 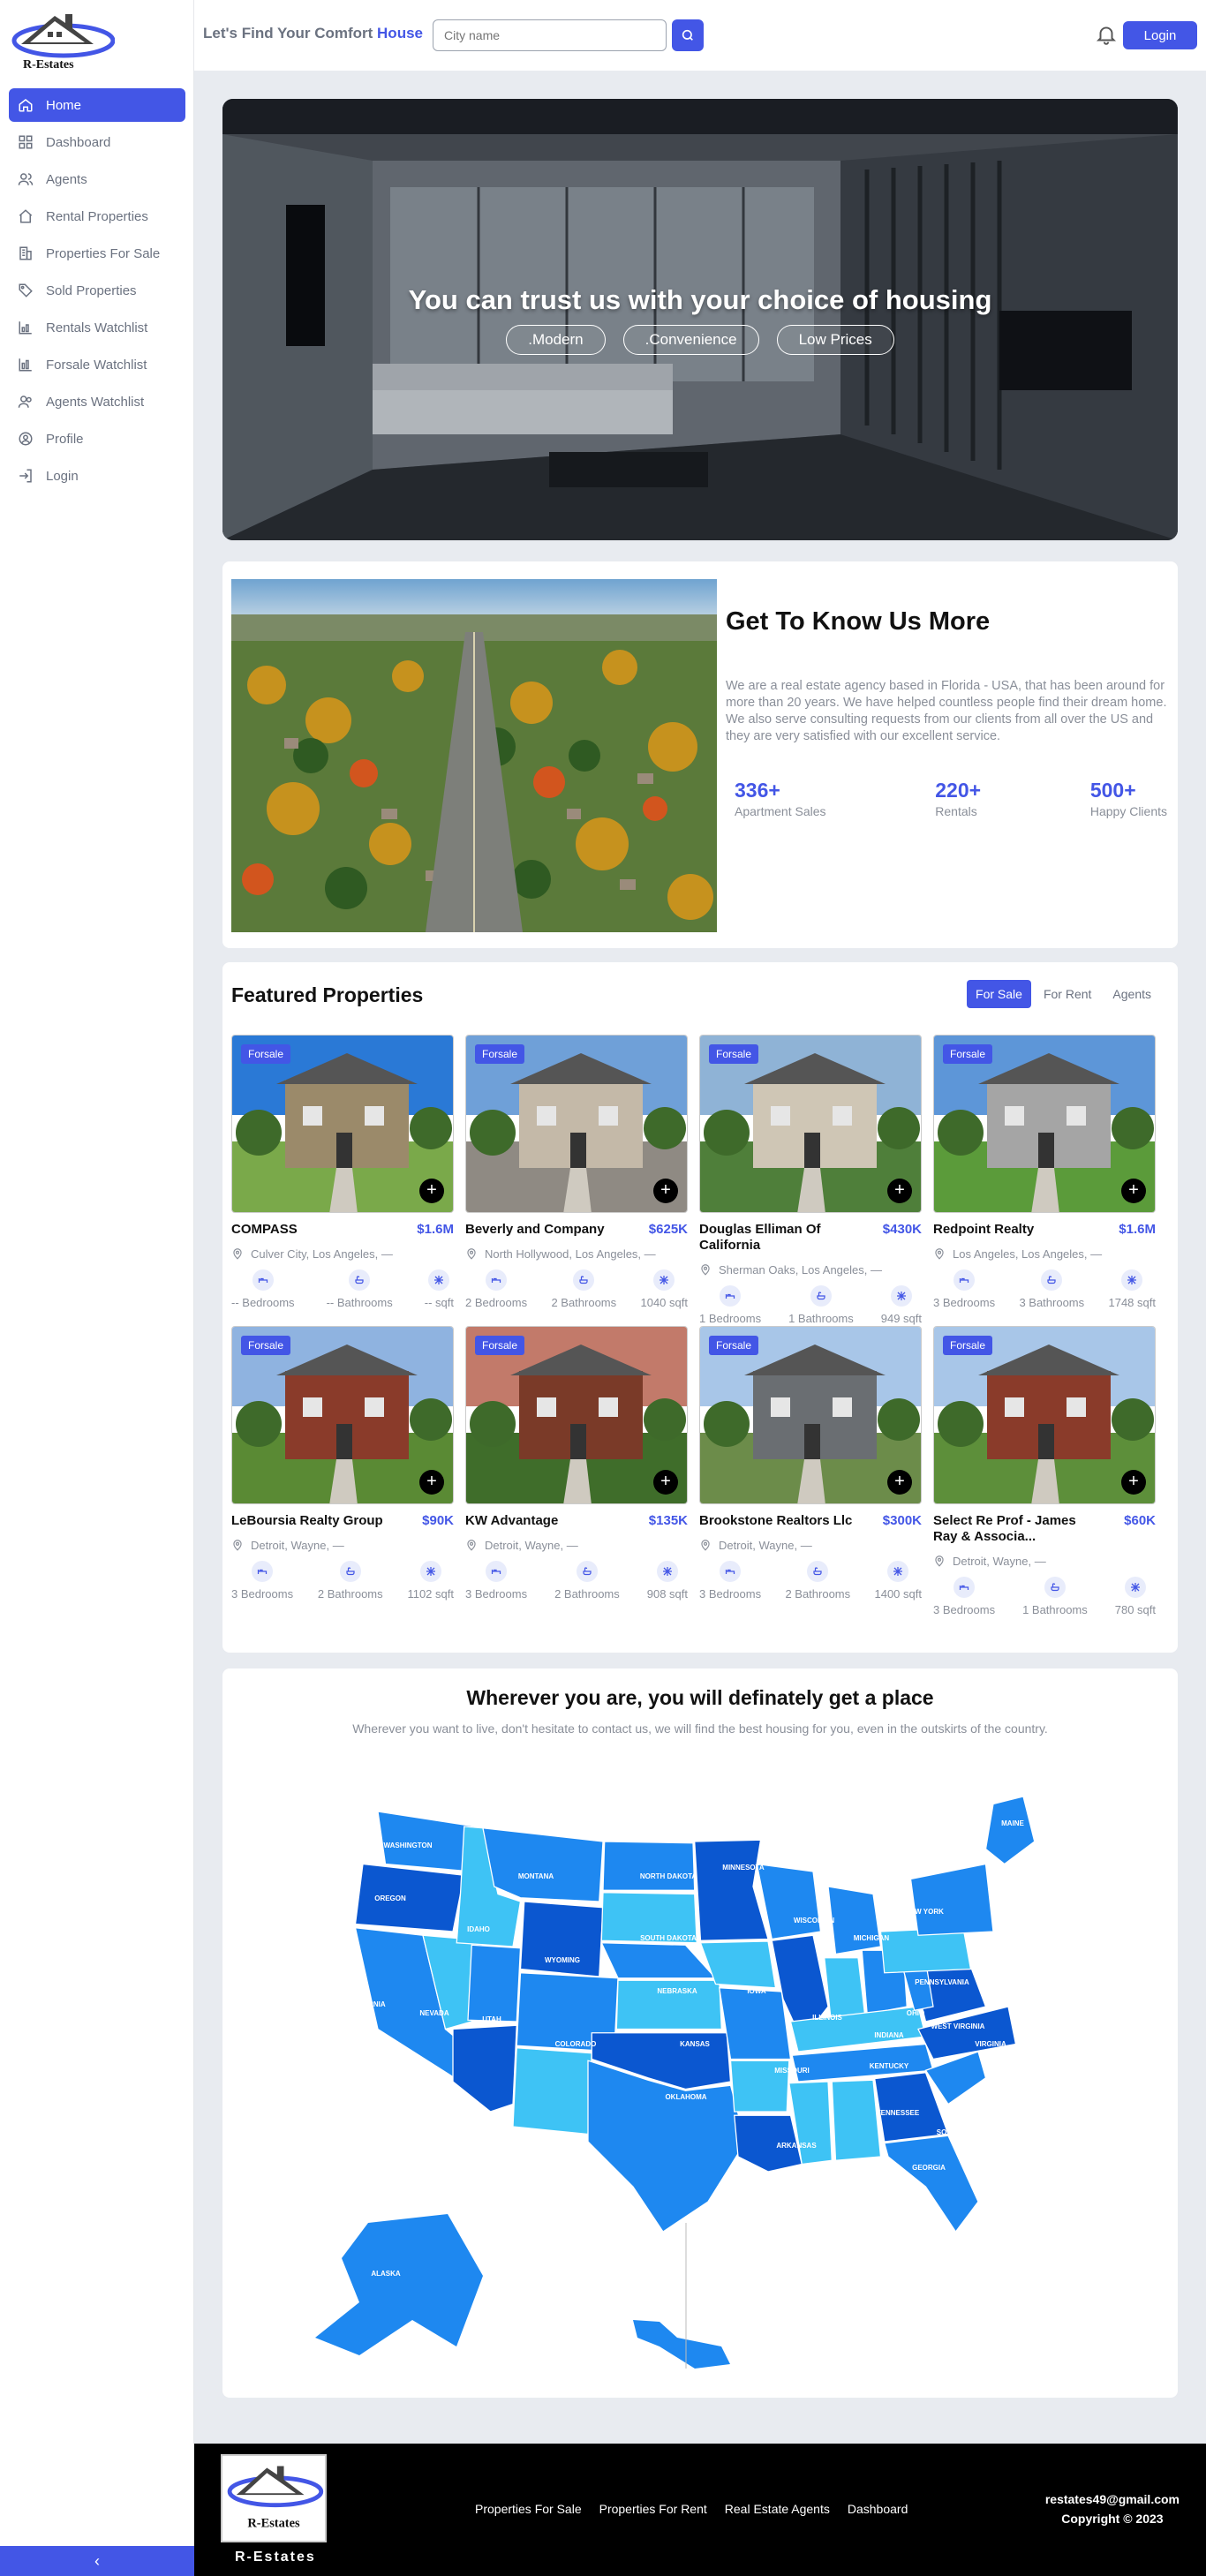 I want to click on bathrooms-value: 2 Bathrooms, so click(x=587, y=1594).